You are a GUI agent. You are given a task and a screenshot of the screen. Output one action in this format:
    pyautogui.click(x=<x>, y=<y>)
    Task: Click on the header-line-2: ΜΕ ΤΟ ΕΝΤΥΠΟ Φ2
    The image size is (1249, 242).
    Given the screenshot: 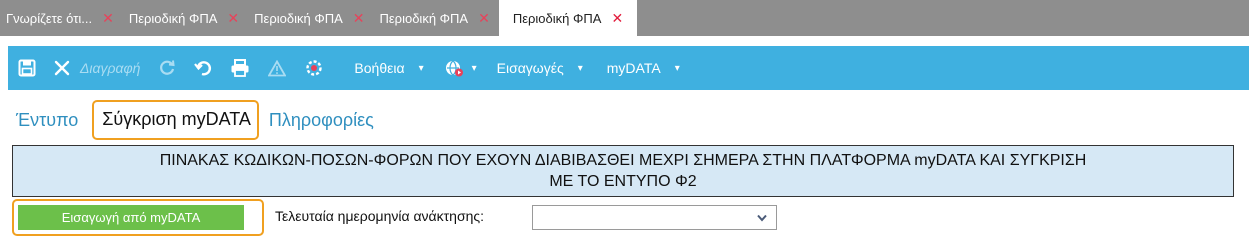 What is the action you would take?
    pyautogui.click(x=623, y=181)
    